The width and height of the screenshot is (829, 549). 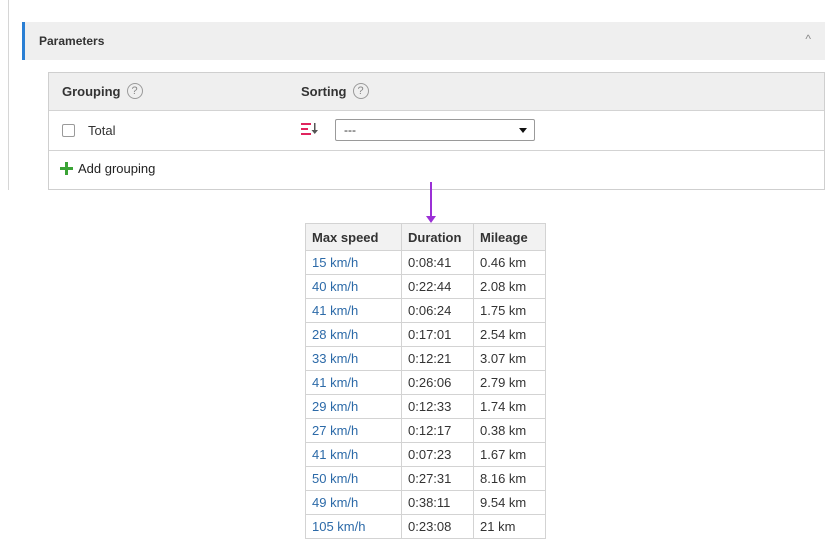 I want to click on cell-duration: 0:12:33, so click(x=437, y=406).